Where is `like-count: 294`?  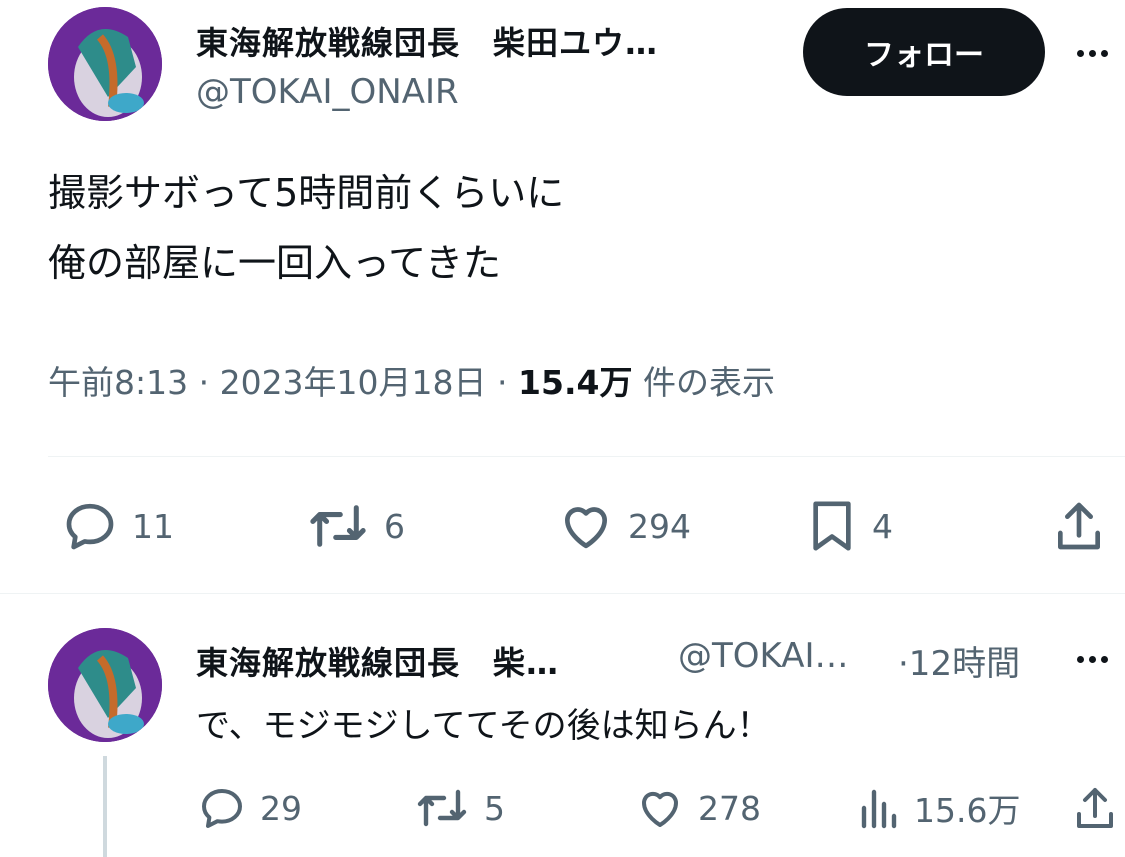 like-count: 294 is located at coordinates (659, 526).